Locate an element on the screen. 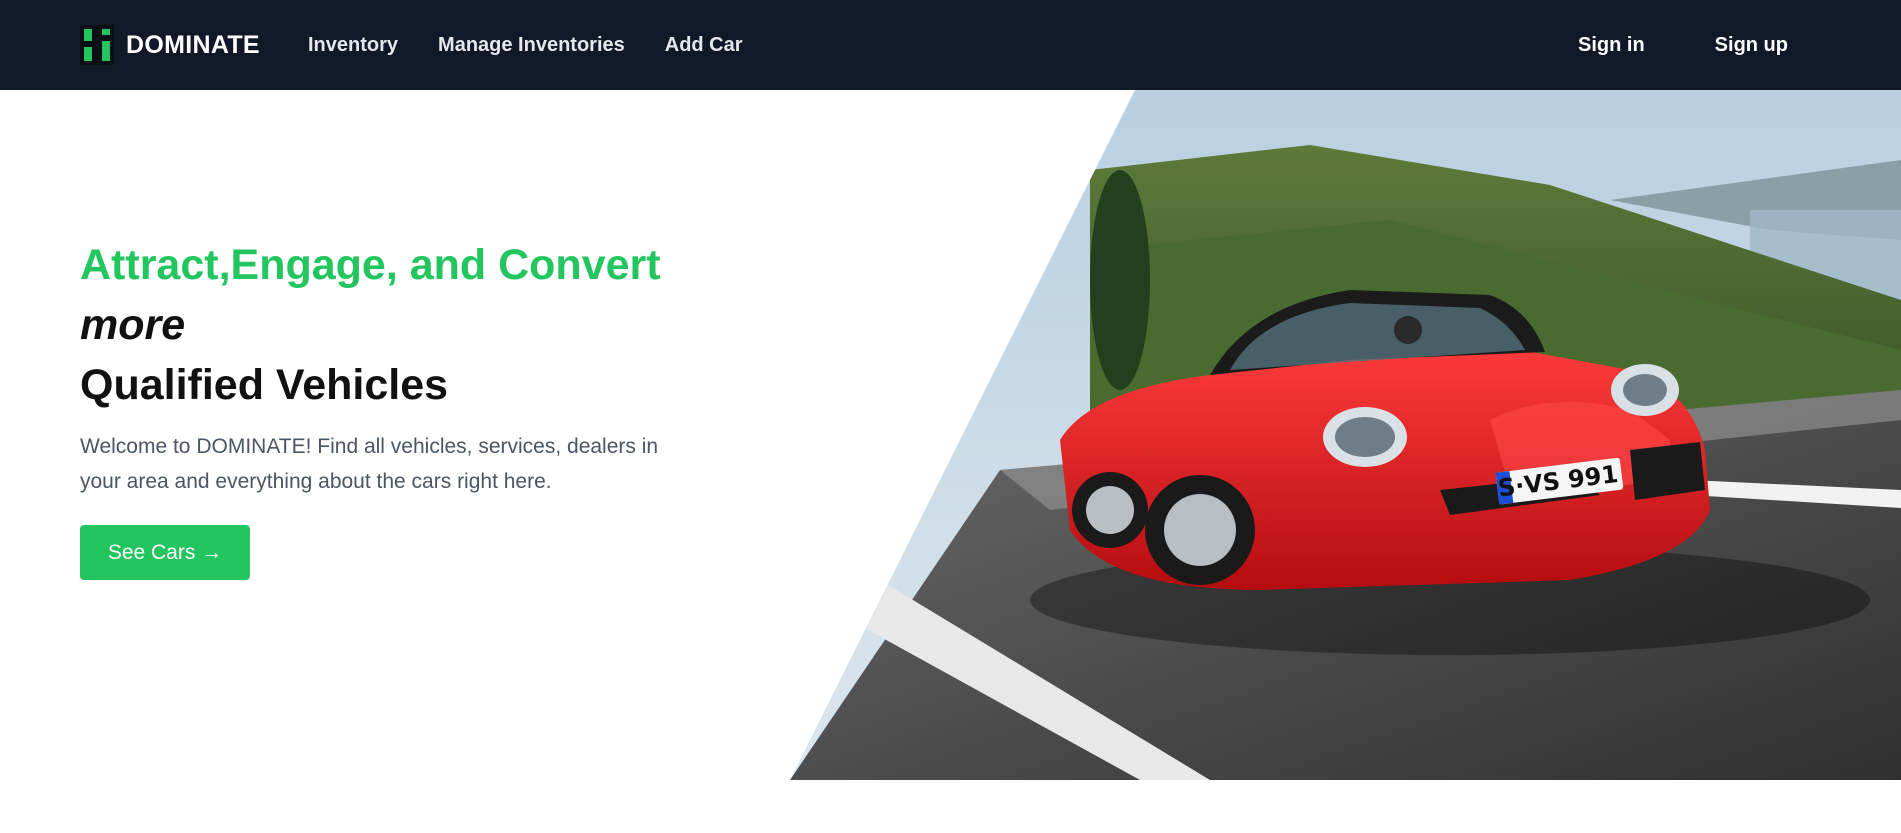 This screenshot has width=1901, height=833. sign-up-link: Sign up is located at coordinates (1751, 45).